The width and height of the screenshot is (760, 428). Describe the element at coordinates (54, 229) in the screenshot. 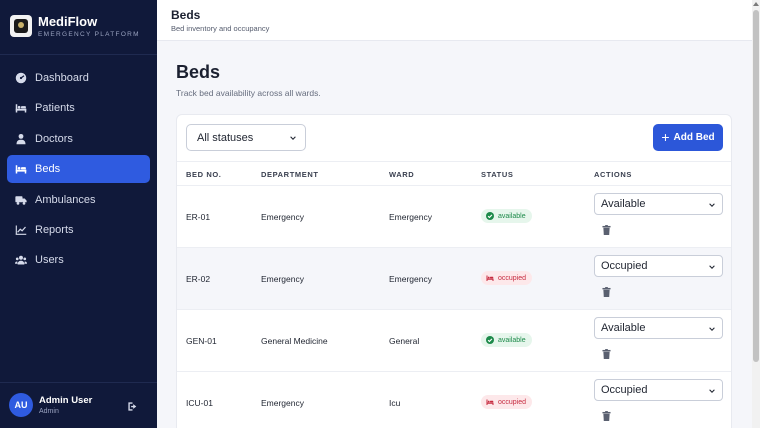

I see `sidebar-item-label: Reports` at that location.